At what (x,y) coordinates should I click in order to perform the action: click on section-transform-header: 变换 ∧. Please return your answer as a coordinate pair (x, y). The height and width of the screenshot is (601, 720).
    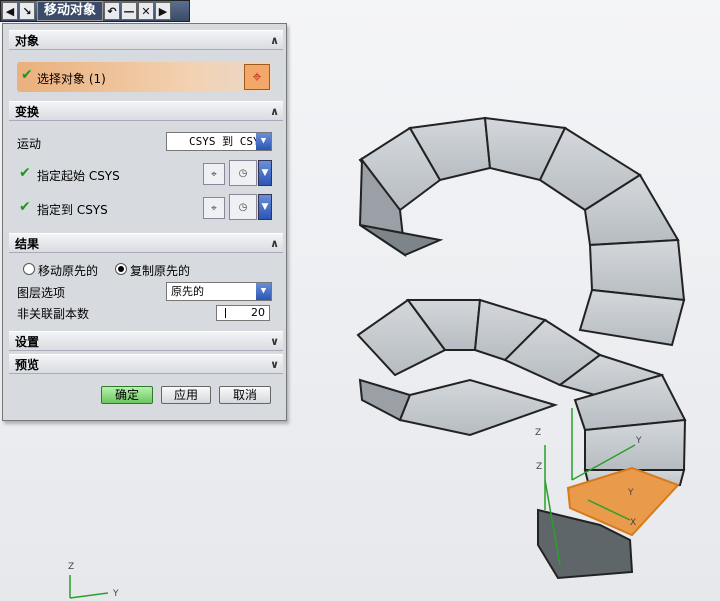
    Looking at the image, I should click on (146, 111).